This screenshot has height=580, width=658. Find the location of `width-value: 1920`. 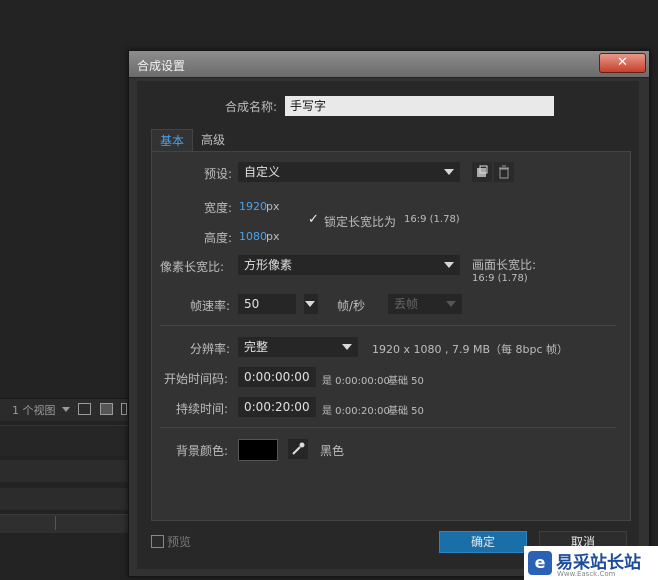

width-value: 1920 is located at coordinates (253, 206).